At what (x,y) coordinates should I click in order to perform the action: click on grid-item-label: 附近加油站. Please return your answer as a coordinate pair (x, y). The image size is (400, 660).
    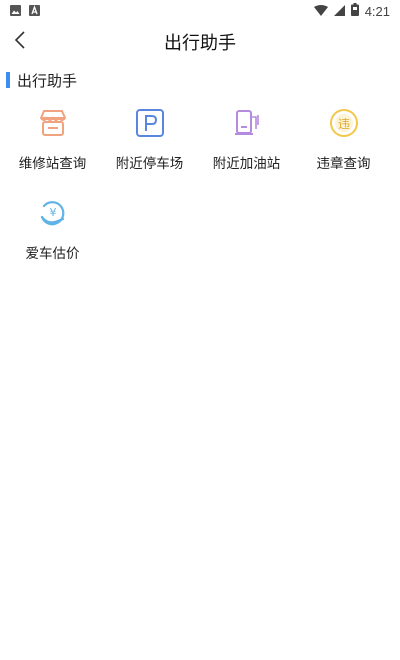
    Looking at the image, I should click on (246, 164).